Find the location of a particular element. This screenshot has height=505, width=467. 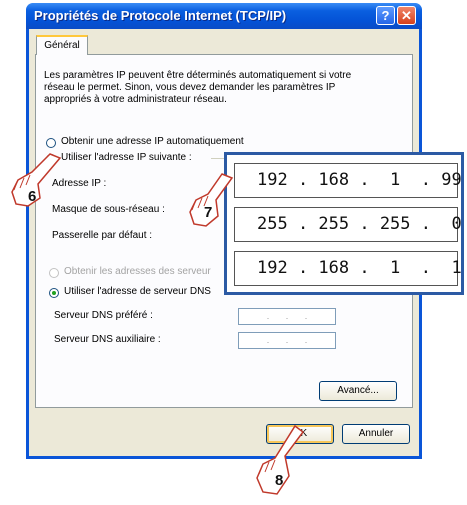

preferred-dns-input: . . . is located at coordinates (287, 316).